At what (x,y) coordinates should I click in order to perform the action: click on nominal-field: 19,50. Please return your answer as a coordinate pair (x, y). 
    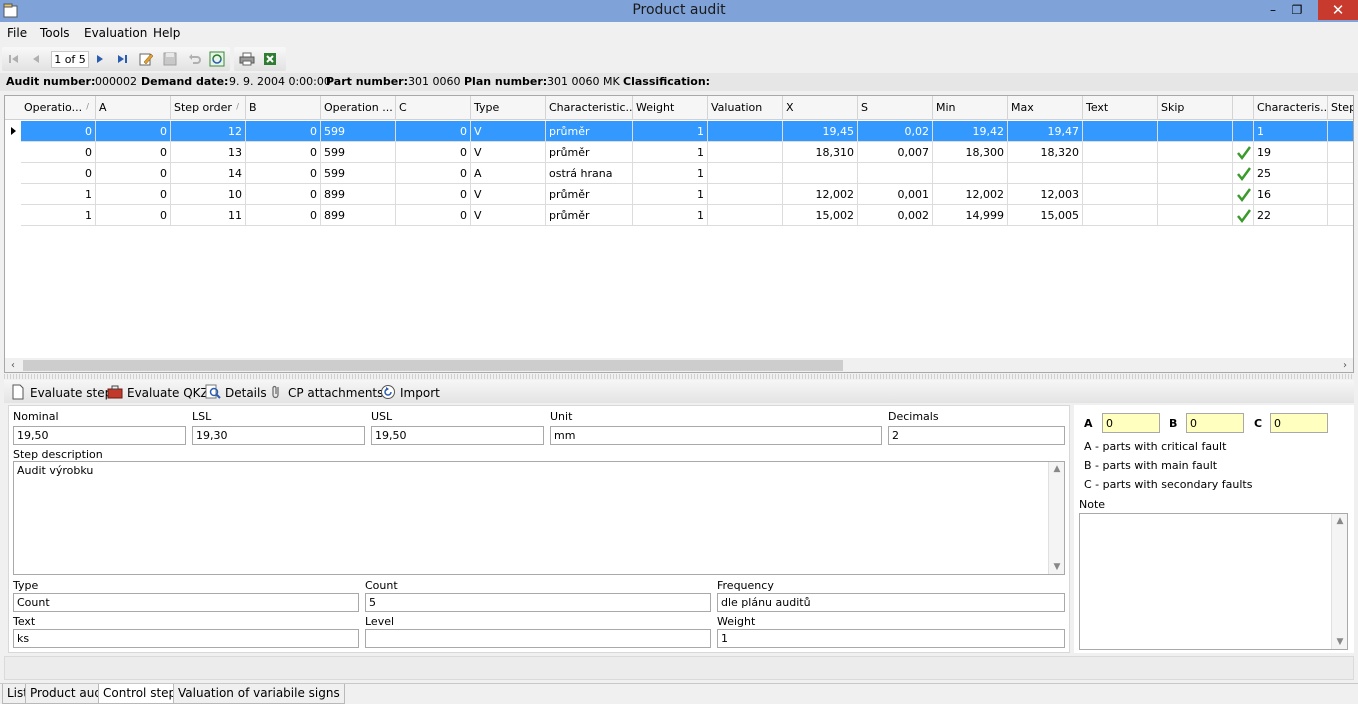
    Looking at the image, I should click on (99, 435).